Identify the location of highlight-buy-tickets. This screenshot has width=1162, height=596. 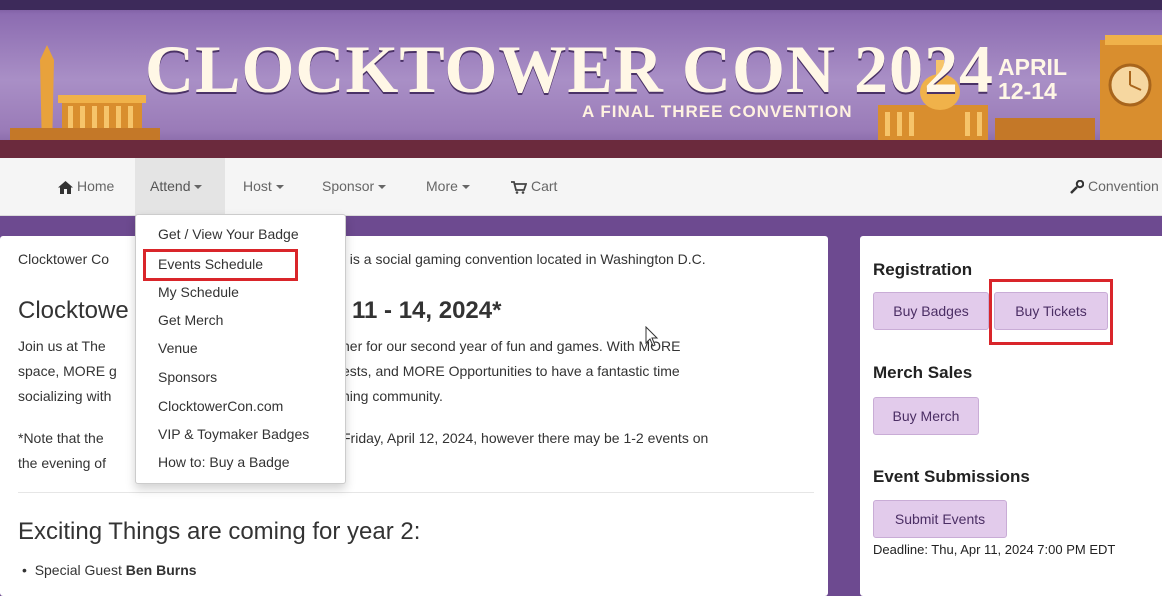
(1051, 312).